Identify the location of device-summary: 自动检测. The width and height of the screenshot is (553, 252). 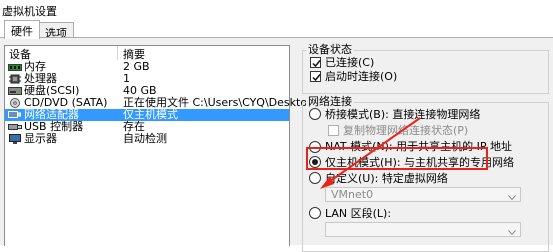
(145, 138).